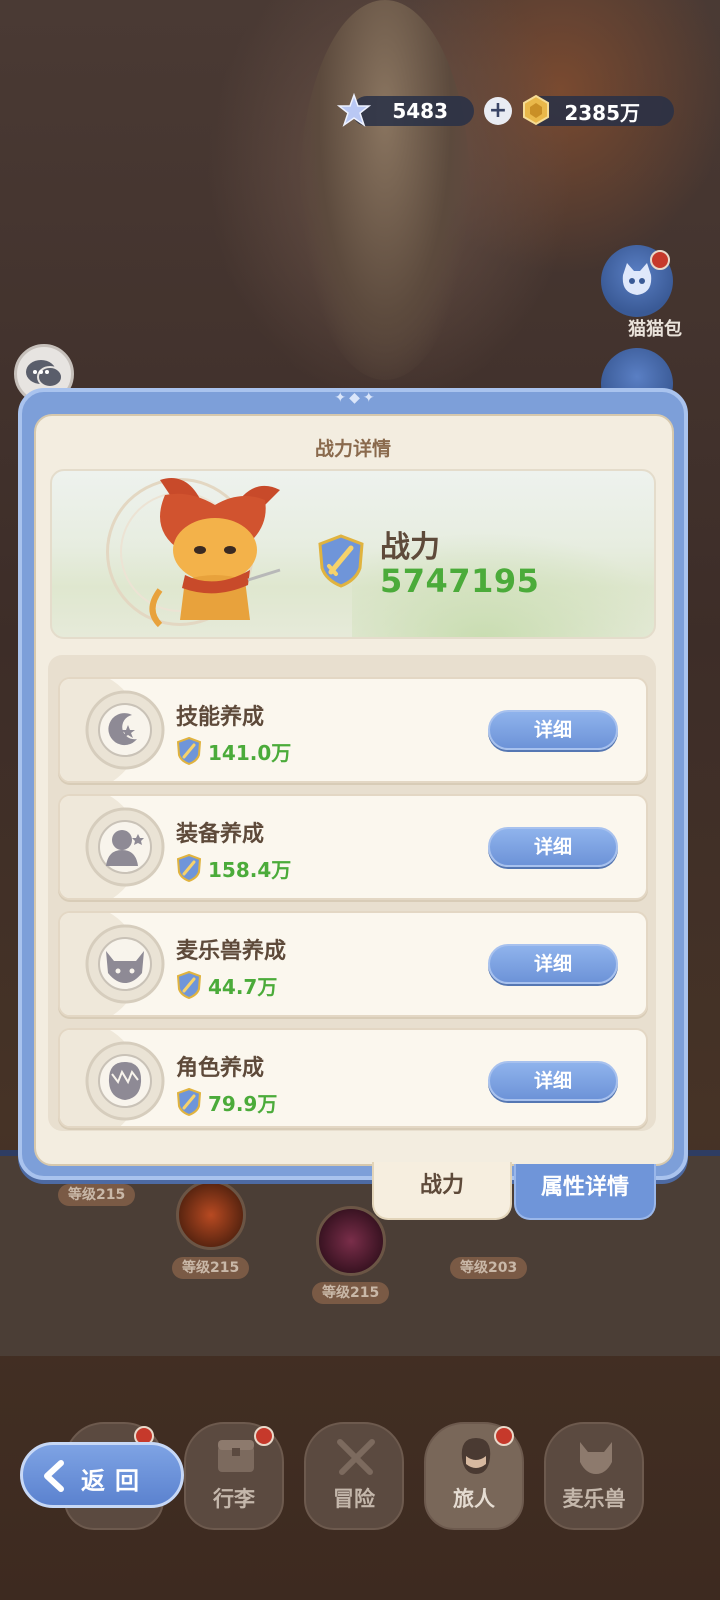  Describe the element at coordinates (585, 1192) in the screenshot. I see `tab-attributes: 属性详情` at that location.